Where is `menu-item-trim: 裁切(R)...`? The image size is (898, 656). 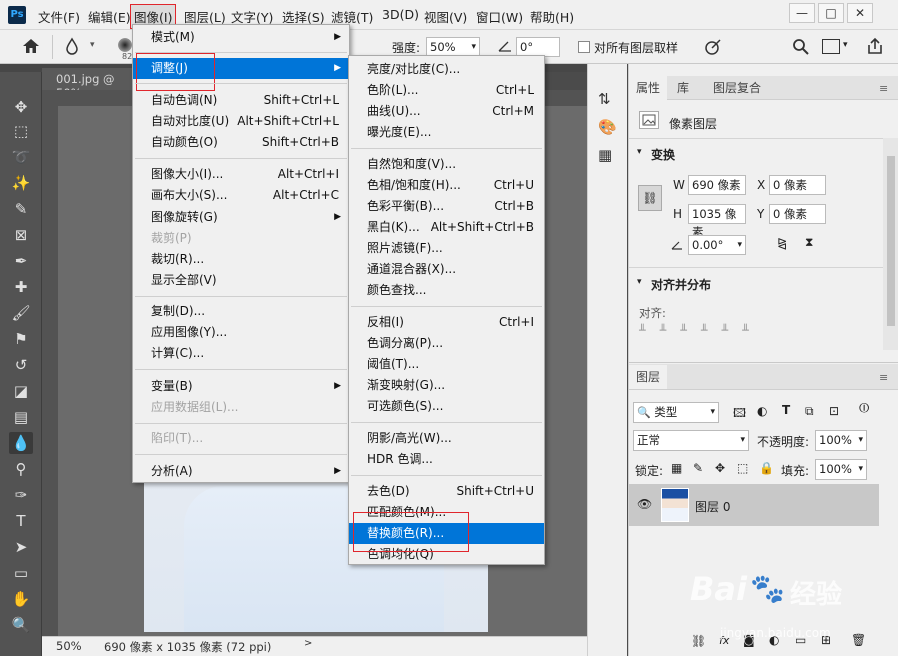
menu-item-trim: 裁切(R)... is located at coordinates (241, 259).